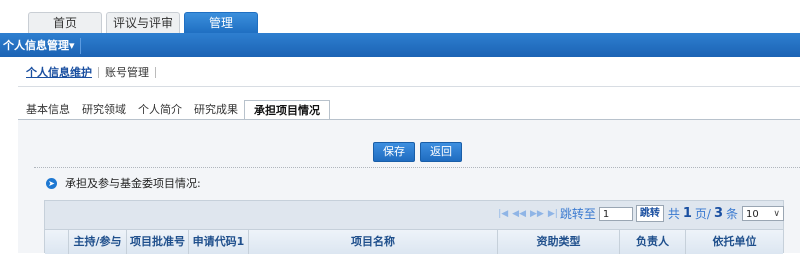  What do you see at coordinates (287, 110) in the screenshot?
I see `tab-projects: 承担项目情况` at bounding box center [287, 110].